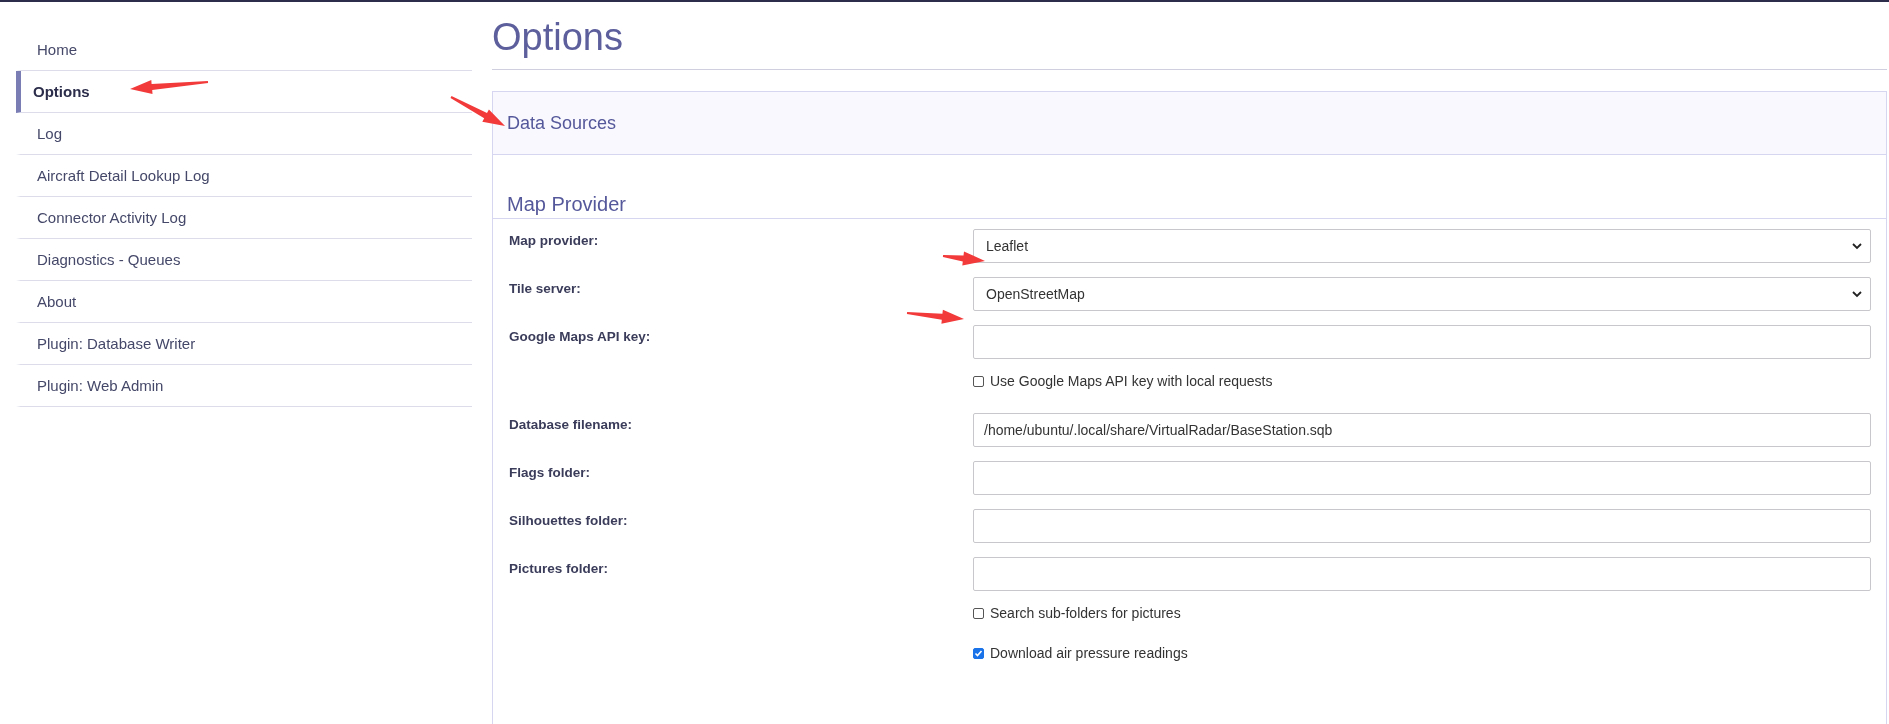  Describe the element at coordinates (244, 134) in the screenshot. I see `sidebar-item: Log` at that location.